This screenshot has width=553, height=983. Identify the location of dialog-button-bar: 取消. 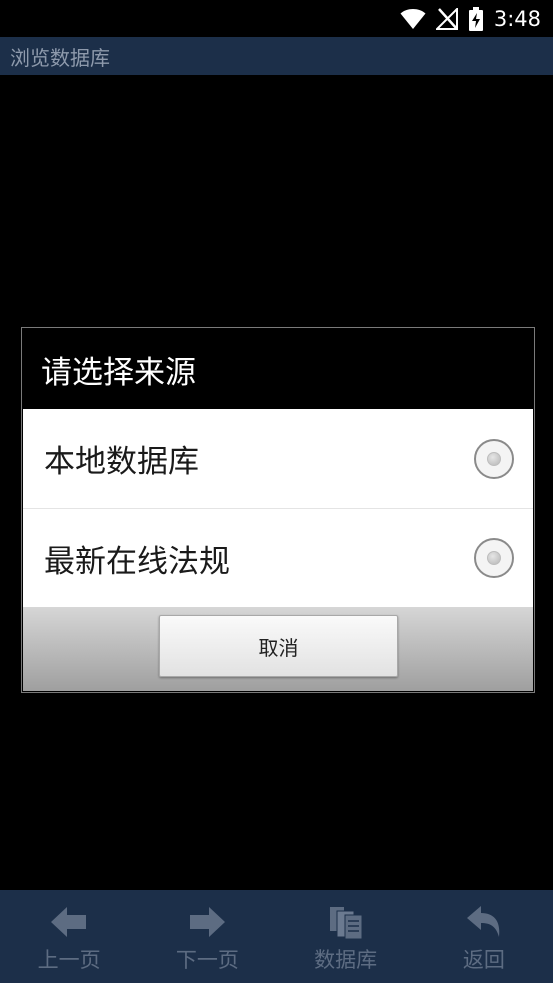
(278, 649).